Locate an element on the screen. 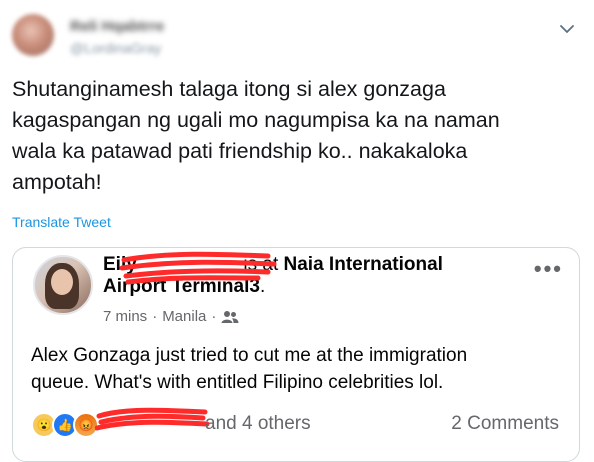 Image resolution: width=594 pixels, height=462 pixels. fb-post-meta: 7 mins · Manila · is located at coordinates (171, 316).